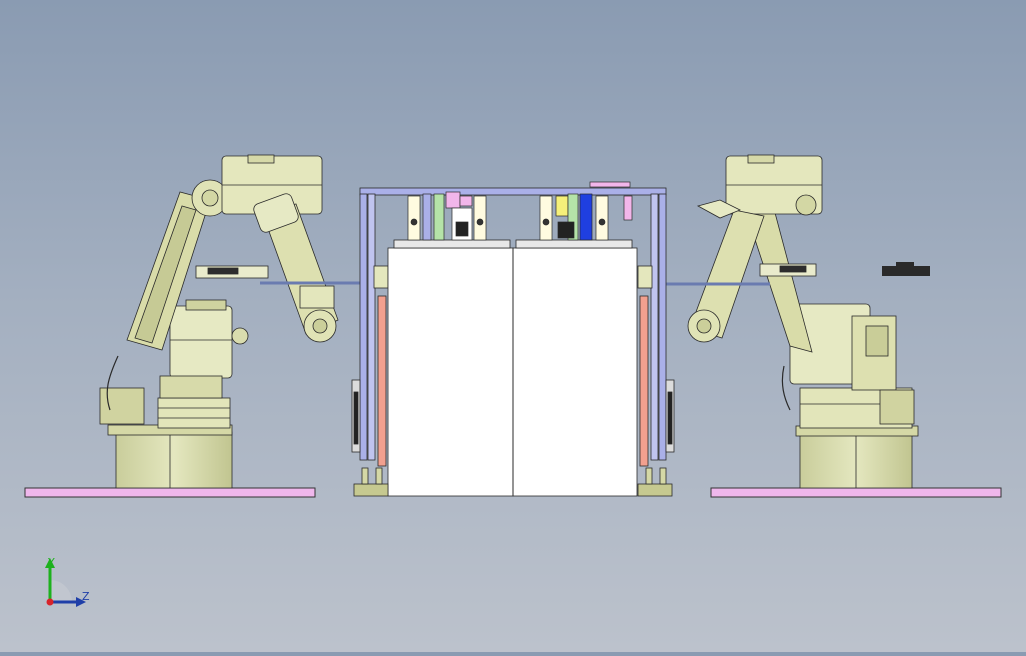  What do you see at coordinates (51, 562) in the screenshot?
I see `y-axis-label: Y` at bounding box center [51, 562].